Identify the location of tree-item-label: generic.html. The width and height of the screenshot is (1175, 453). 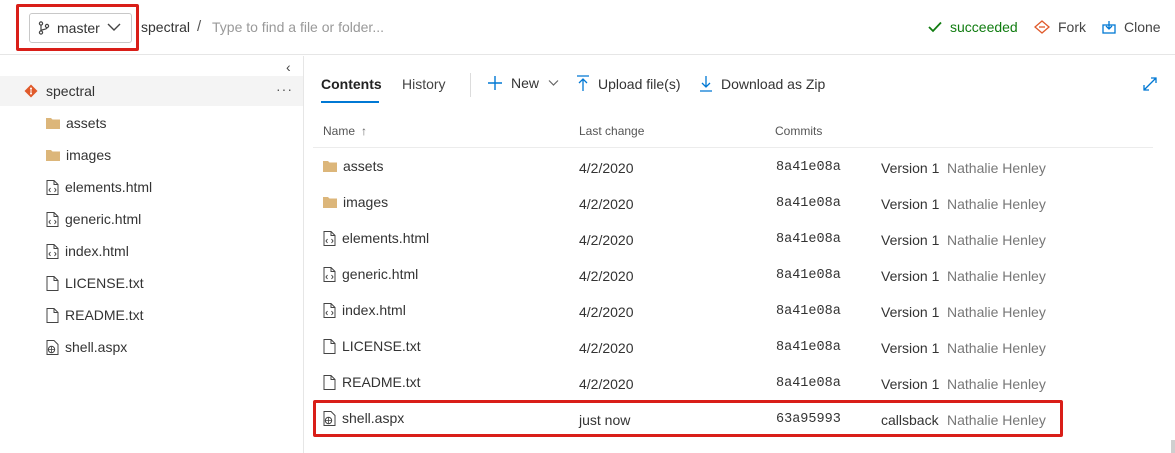
(103, 219).